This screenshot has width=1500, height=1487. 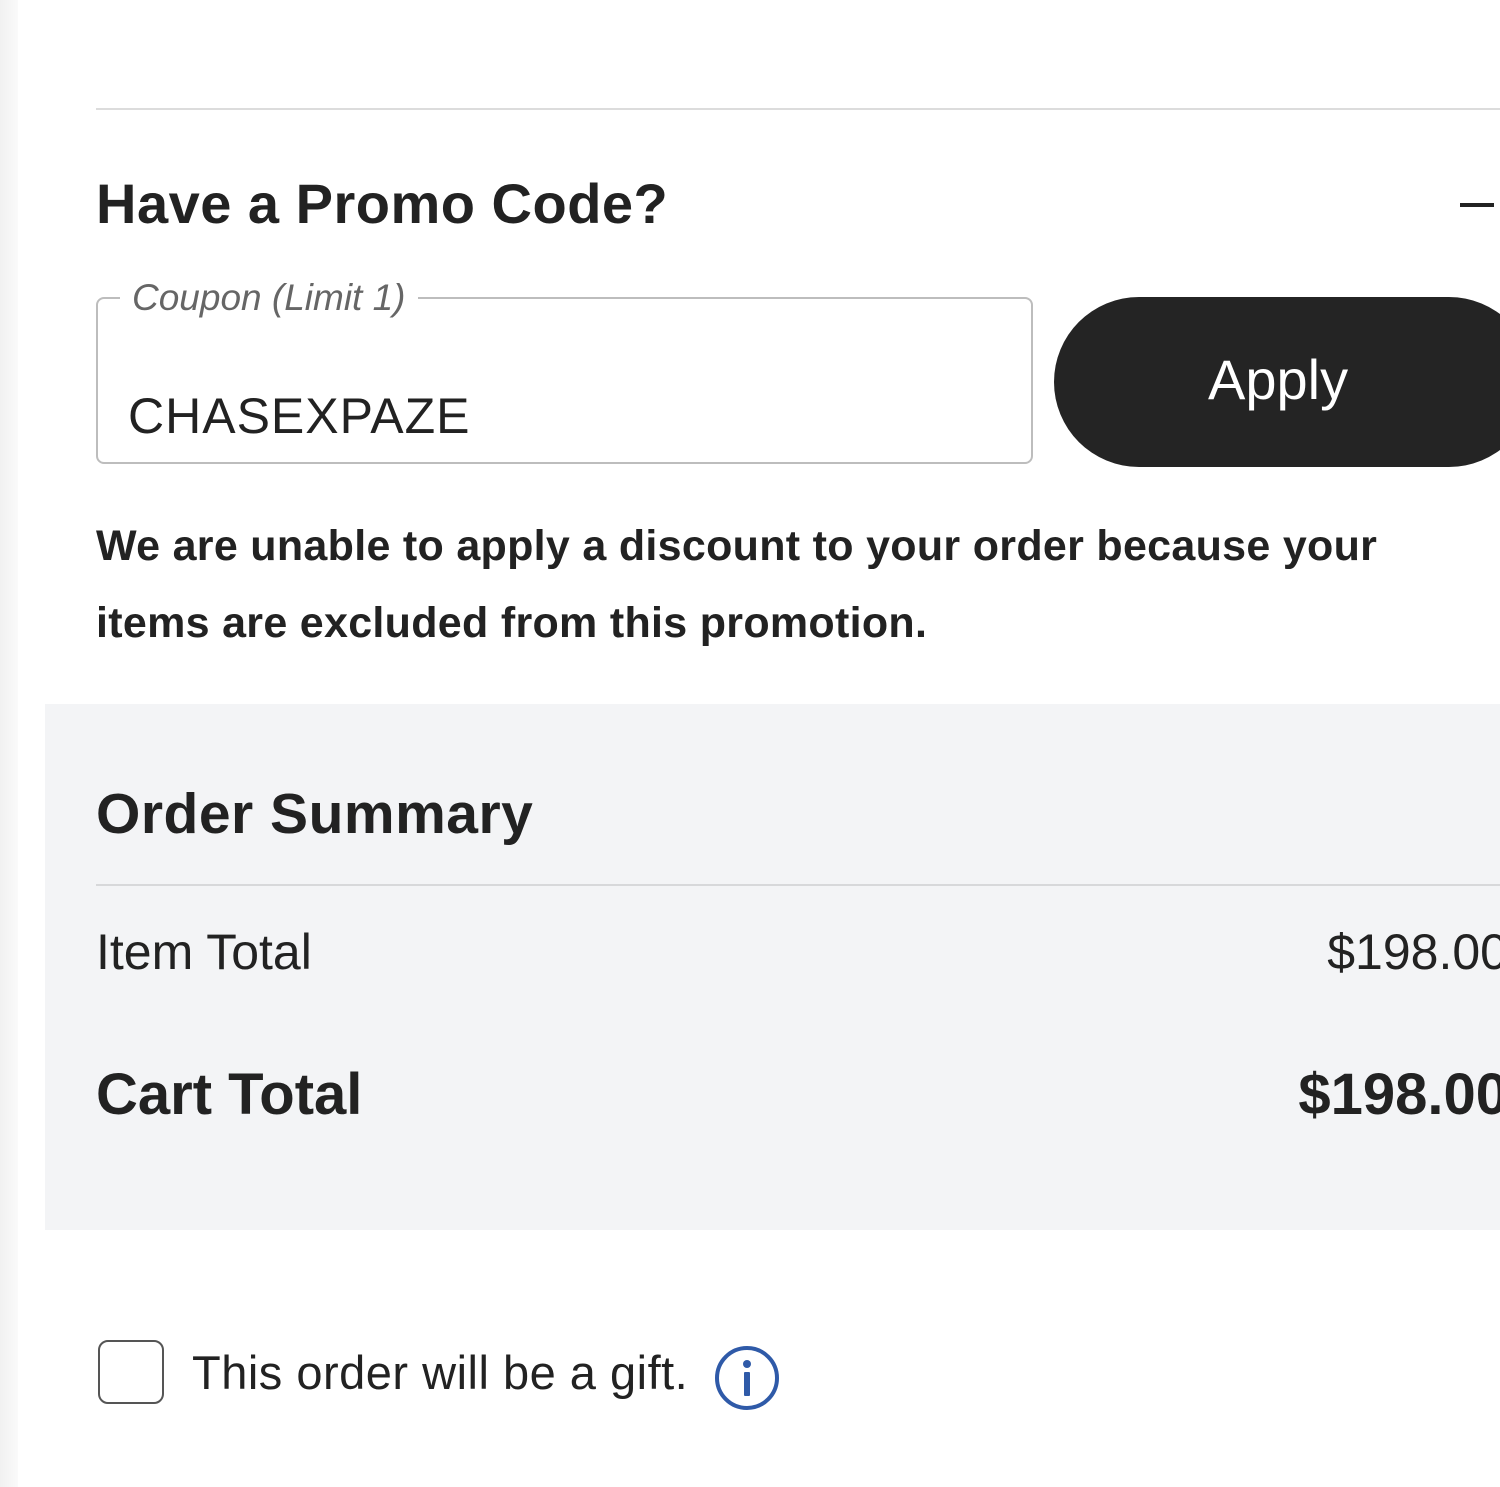 What do you see at coordinates (798, 885) in the screenshot?
I see `summary-divider` at bounding box center [798, 885].